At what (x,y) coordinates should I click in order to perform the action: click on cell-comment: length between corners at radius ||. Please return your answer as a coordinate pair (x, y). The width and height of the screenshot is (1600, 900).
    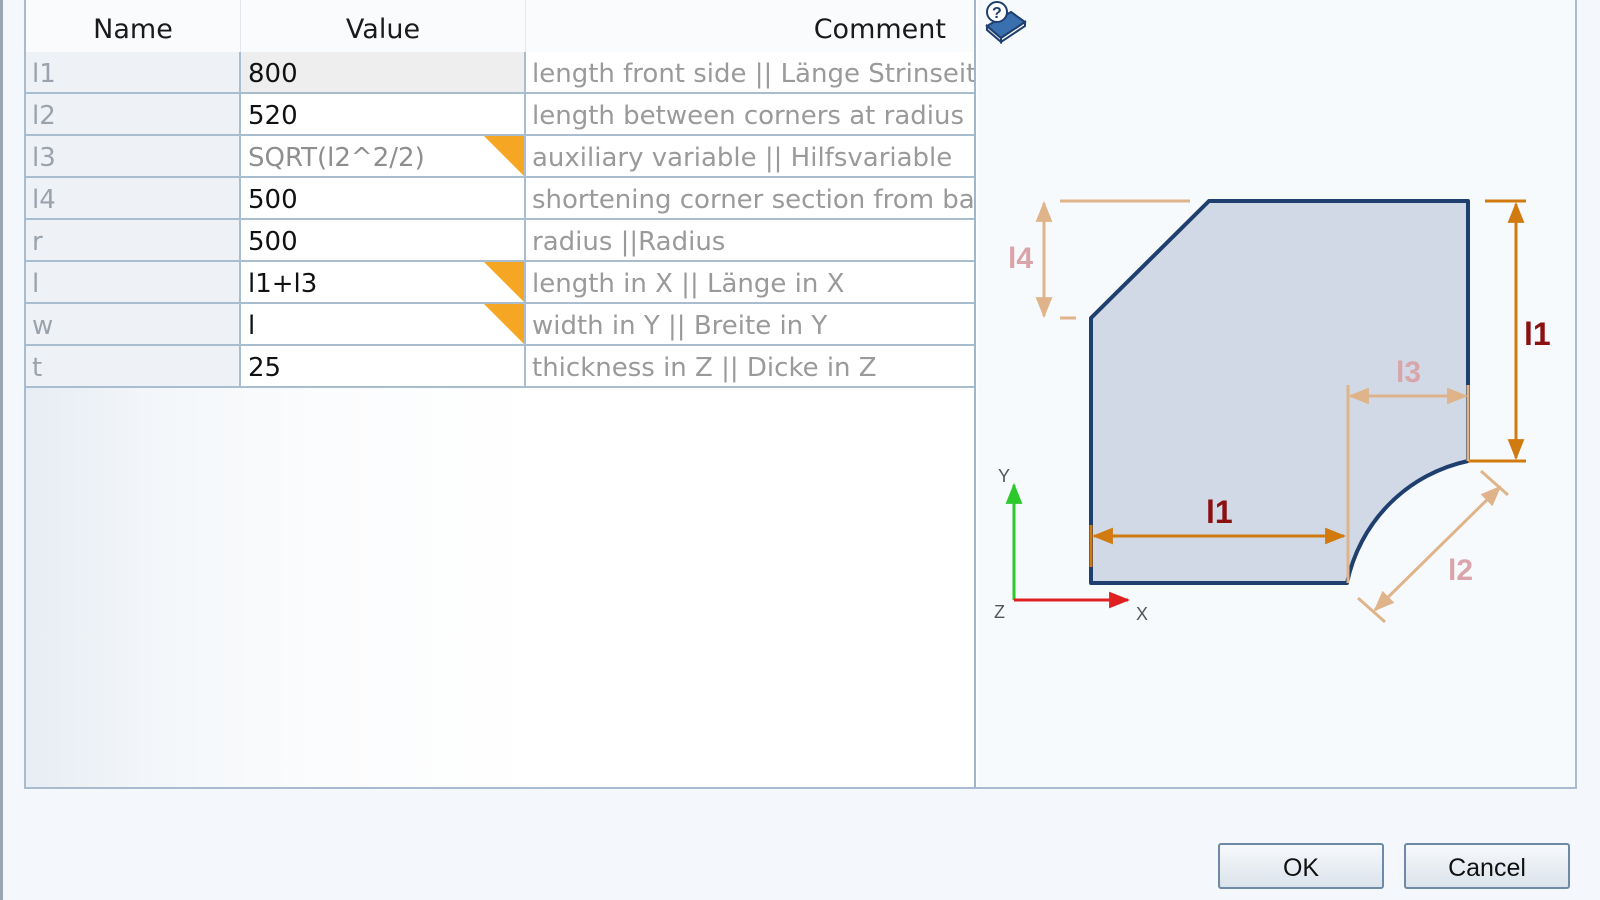
    Looking at the image, I should click on (750, 114).